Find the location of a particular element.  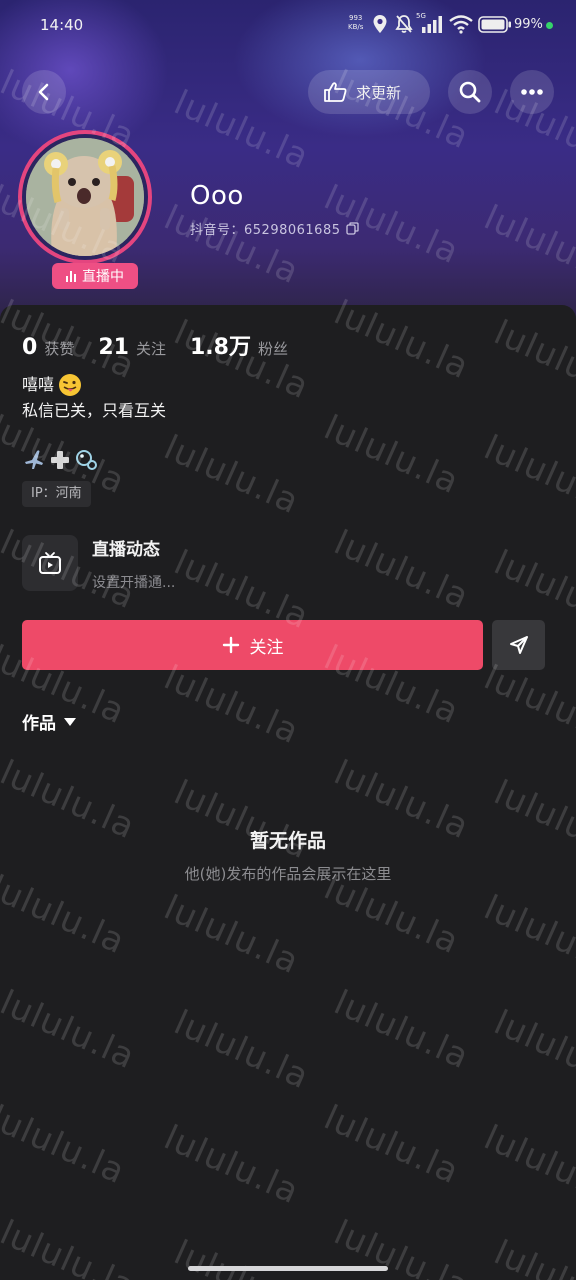

likes-label: 获赞 is located at coordinates (59, 349).